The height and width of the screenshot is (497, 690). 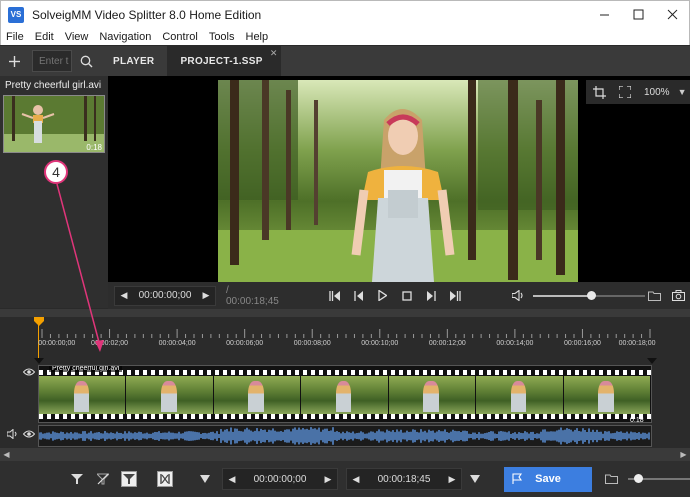 I want to click on tab-player-label: PLAYER, so click(x=134, y=61).